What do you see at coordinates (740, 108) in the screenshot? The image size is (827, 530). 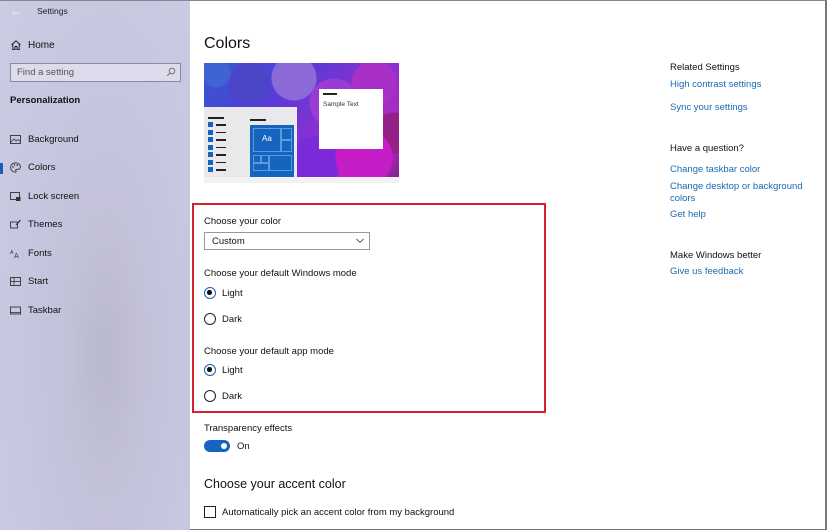 I see `sync-settings-link: Sync your settings` at bounding box center [740, 108].